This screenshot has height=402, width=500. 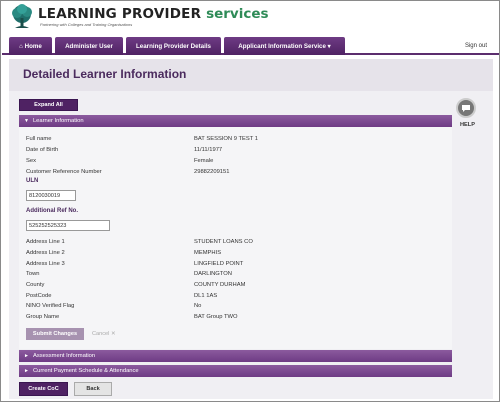 What do you see at coordinates (235, 371) in the screenshot?
I see `section-current-payment-schedule: ► Current Payment Schedule & Attendance` at bounding box center [235, 371].